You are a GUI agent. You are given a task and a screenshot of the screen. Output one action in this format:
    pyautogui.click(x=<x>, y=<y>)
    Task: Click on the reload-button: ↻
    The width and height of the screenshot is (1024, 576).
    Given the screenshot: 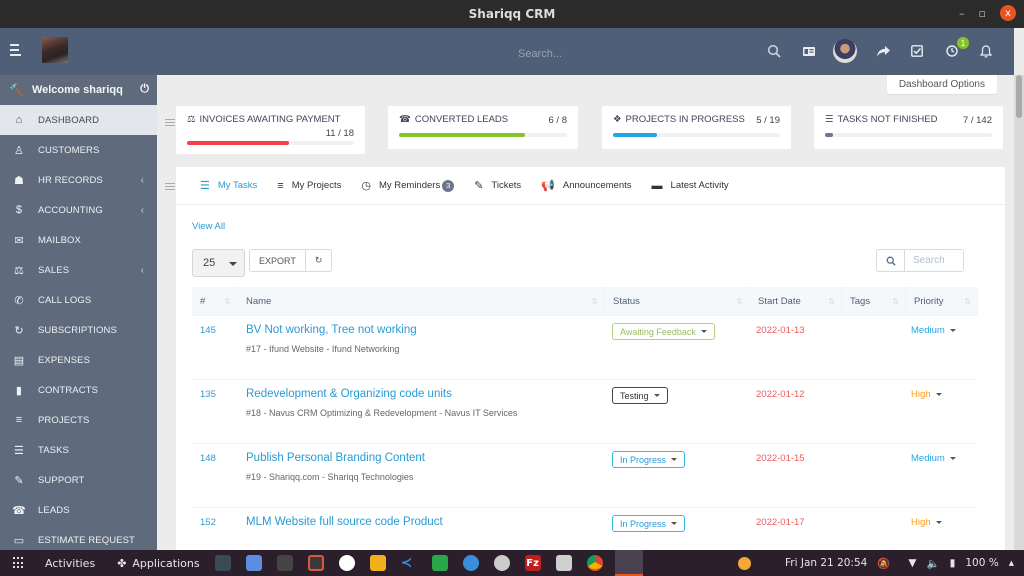 What is the action you would take?
    pyautogui.click(x=318, y=260)
    